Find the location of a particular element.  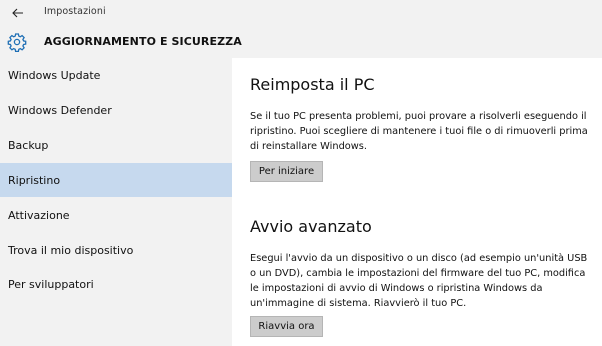

reset-pc-heading: Reimposta il PC is located at coordinates (312, 84).